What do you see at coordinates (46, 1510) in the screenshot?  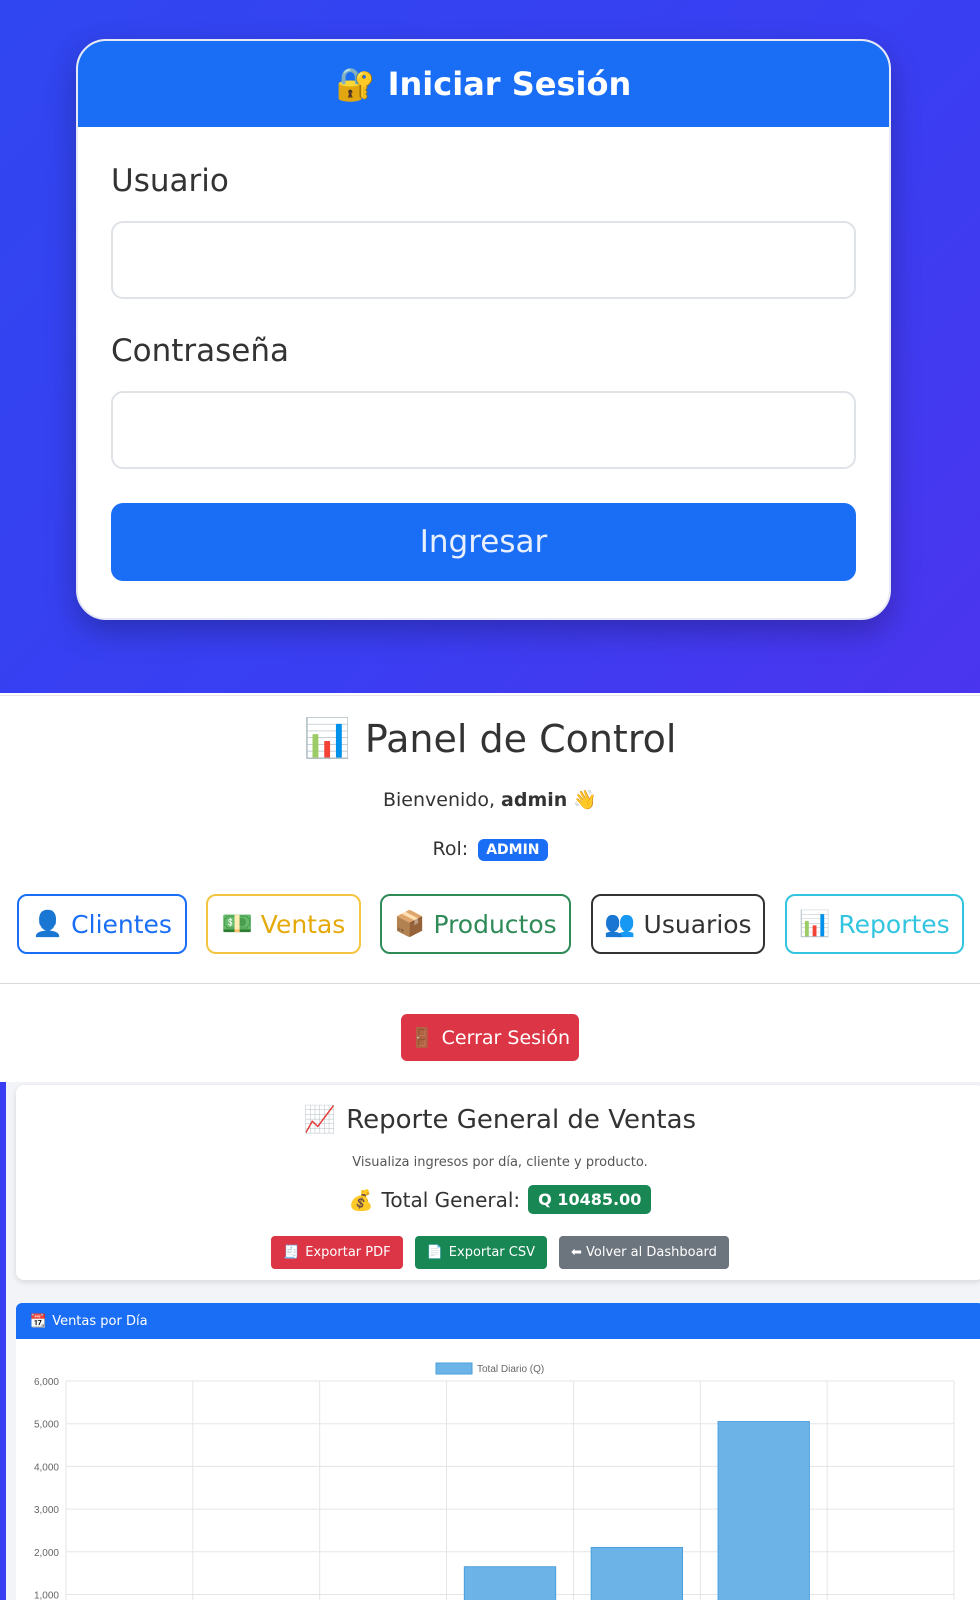 I see `y-tick-label: 3,000` at bounding box center [46, 1510].